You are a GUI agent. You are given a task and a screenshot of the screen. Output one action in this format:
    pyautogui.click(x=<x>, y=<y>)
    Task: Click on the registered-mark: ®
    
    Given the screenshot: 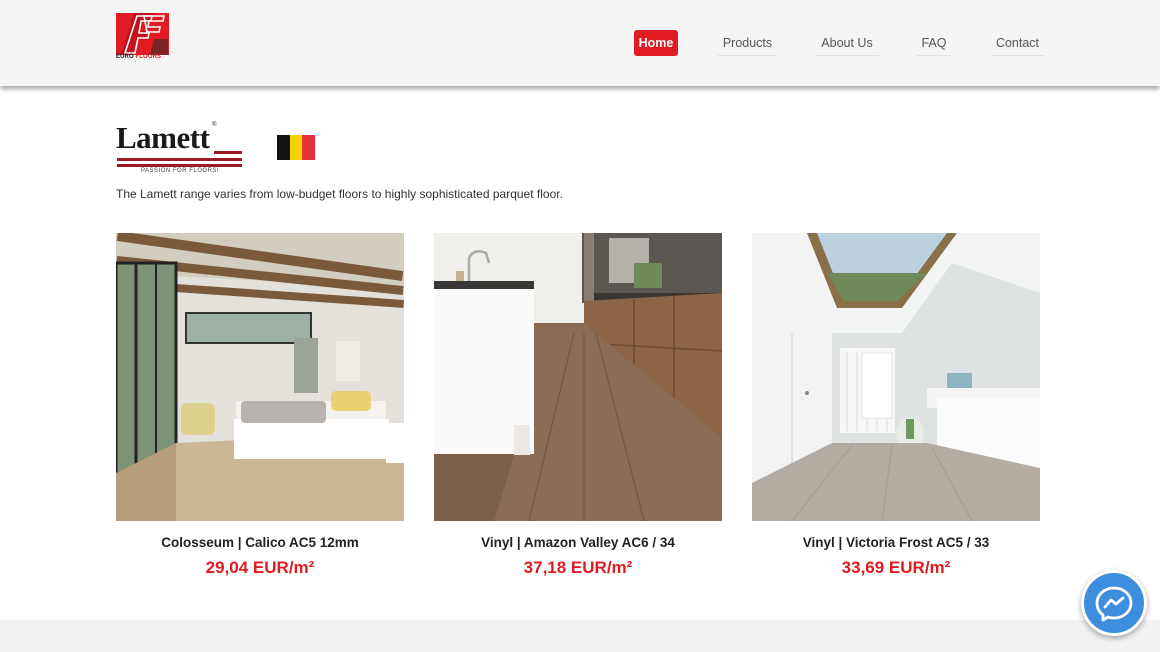 What is the action you would take?
    pyautogui.click(x=214, y=125)
    